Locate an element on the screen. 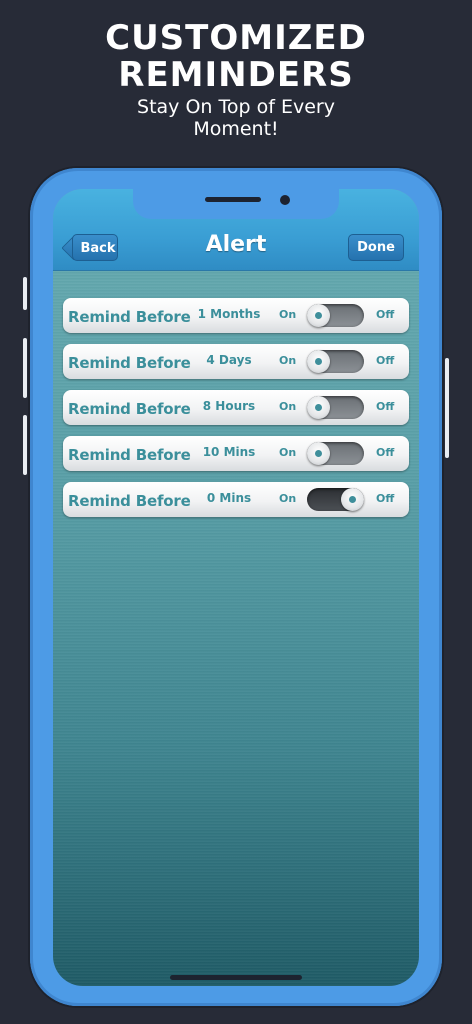 Image resolution: width=472 pixels, height=1024 pixels. promo-subtitle-line1: Stay On Top of Every is located at coordinates (236, 107).